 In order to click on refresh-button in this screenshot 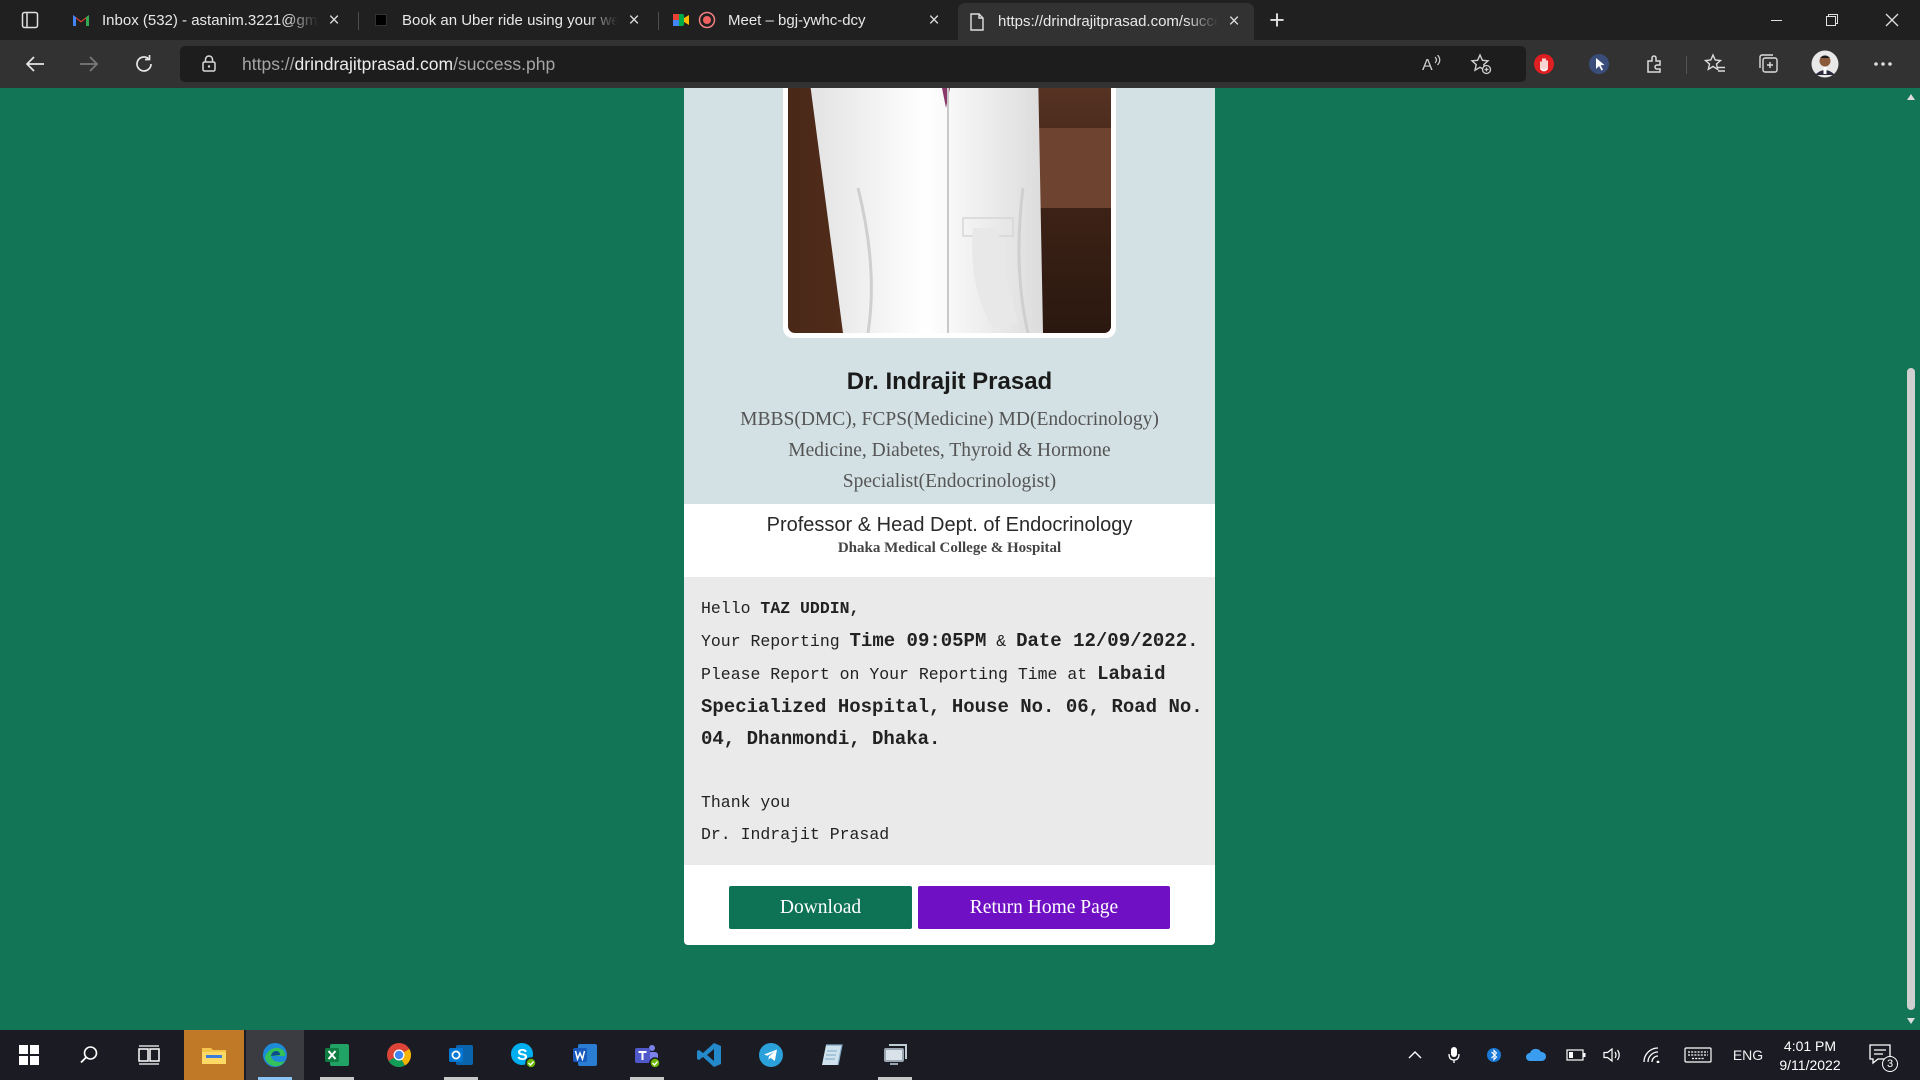, I will do `click(144, 64)`.